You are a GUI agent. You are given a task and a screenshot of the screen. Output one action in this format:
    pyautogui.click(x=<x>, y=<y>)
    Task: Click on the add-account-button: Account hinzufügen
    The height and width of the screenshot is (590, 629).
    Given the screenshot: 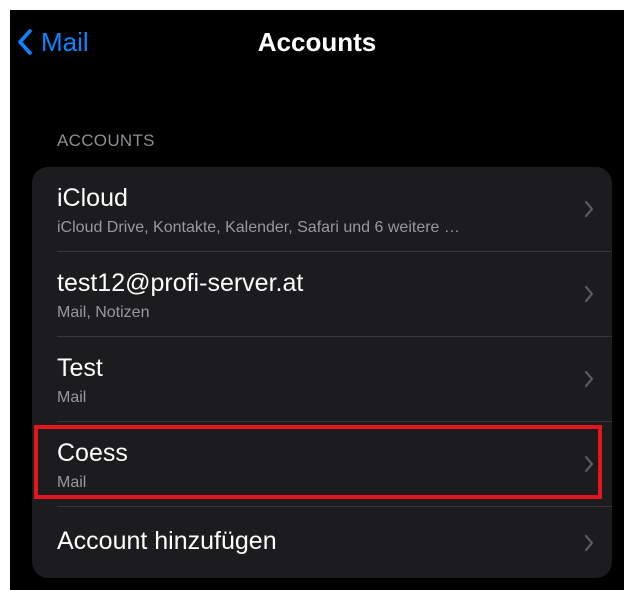 What is the action you would take?
    pyautogui.click(x=322, y=542)
    